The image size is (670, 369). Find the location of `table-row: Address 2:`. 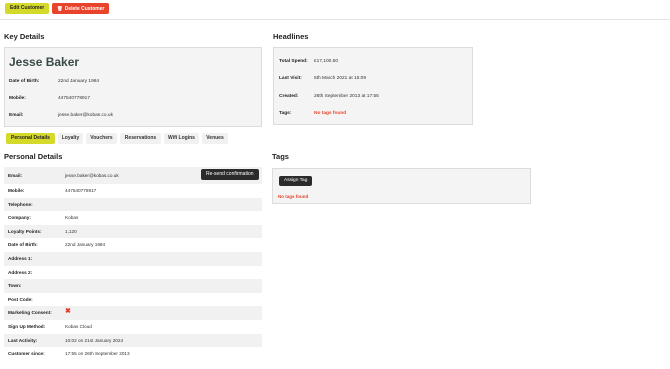

table-row: Address 2: is located at coordinates (133, 273).